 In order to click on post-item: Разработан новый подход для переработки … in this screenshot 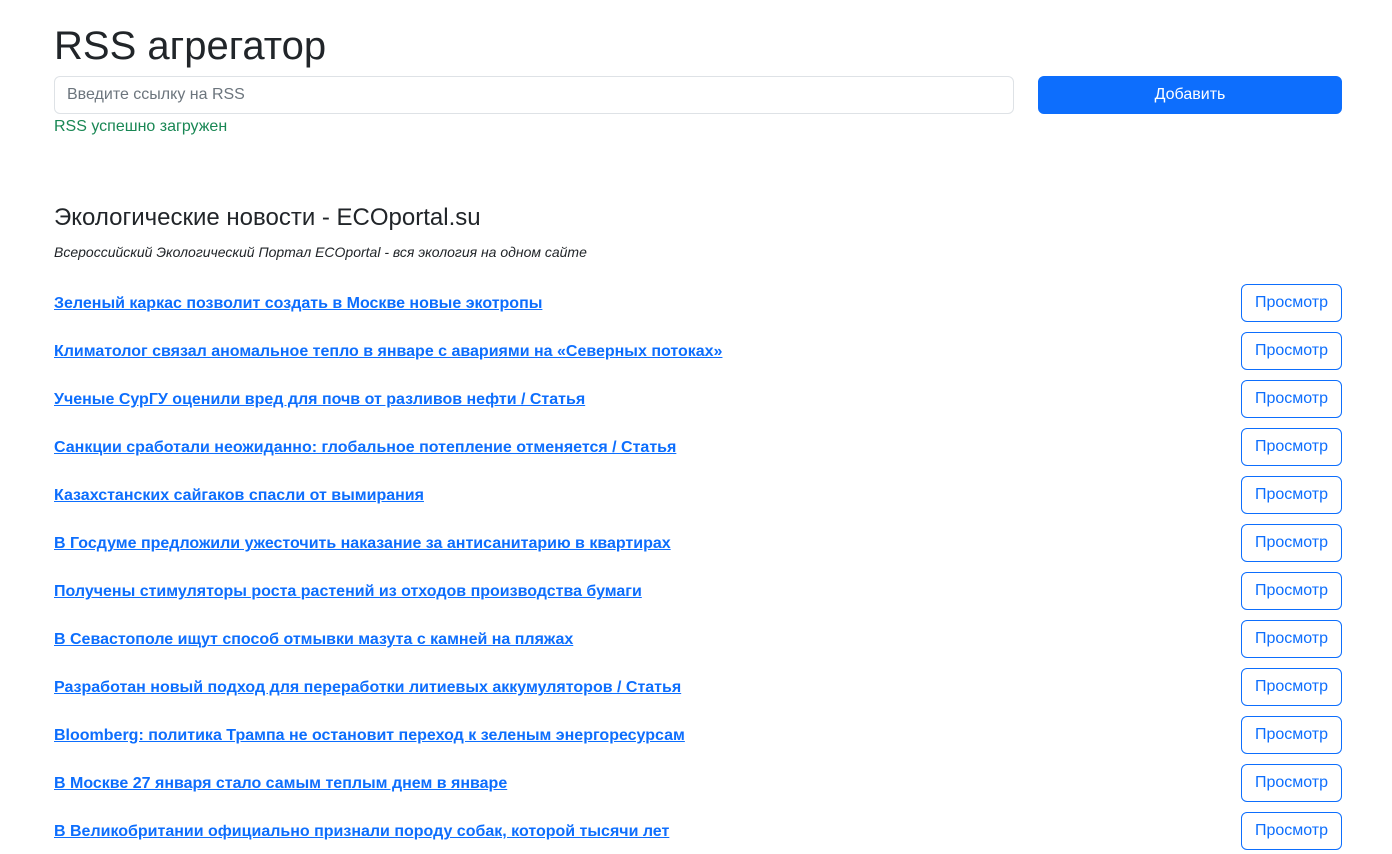, I will do `click(698, 692)`.